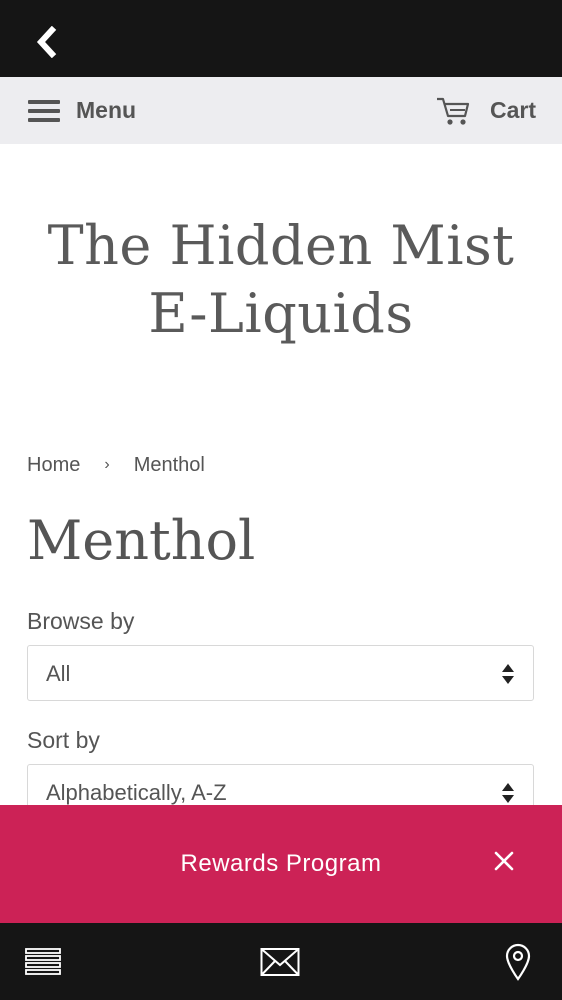 This screenshot has width=562, height=1000. I want to click on mail-icon, so click(280, 962).